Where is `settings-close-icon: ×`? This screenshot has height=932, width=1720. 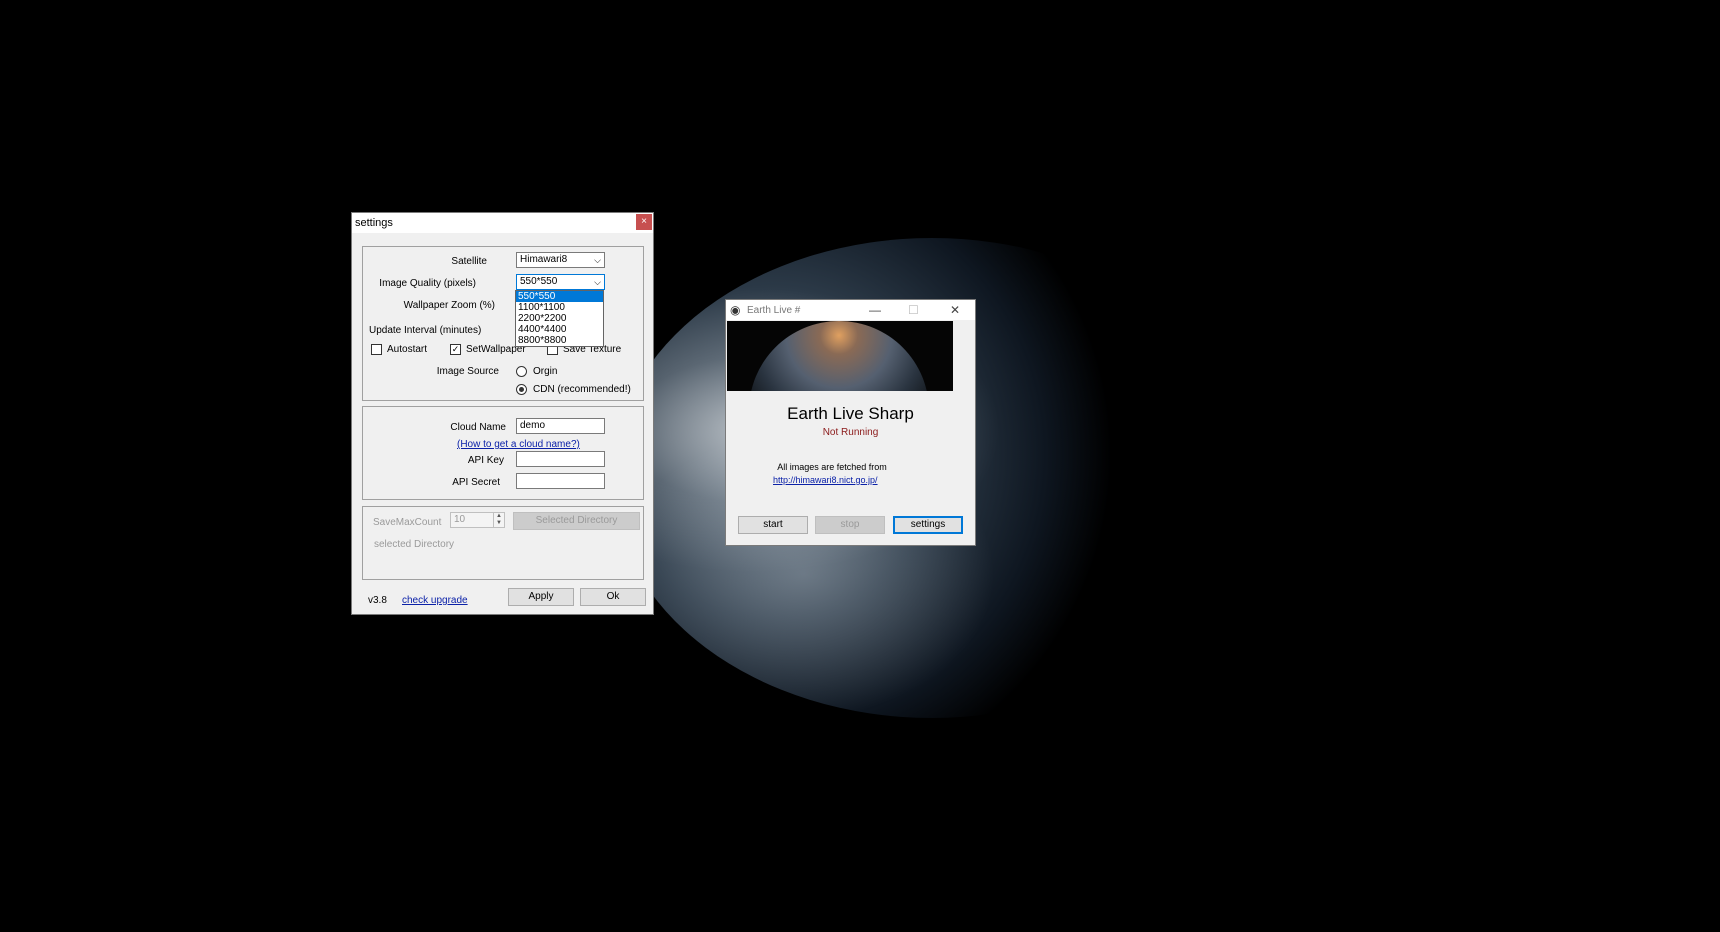 settings-close-icon: × is located at coordinates (644, 222).